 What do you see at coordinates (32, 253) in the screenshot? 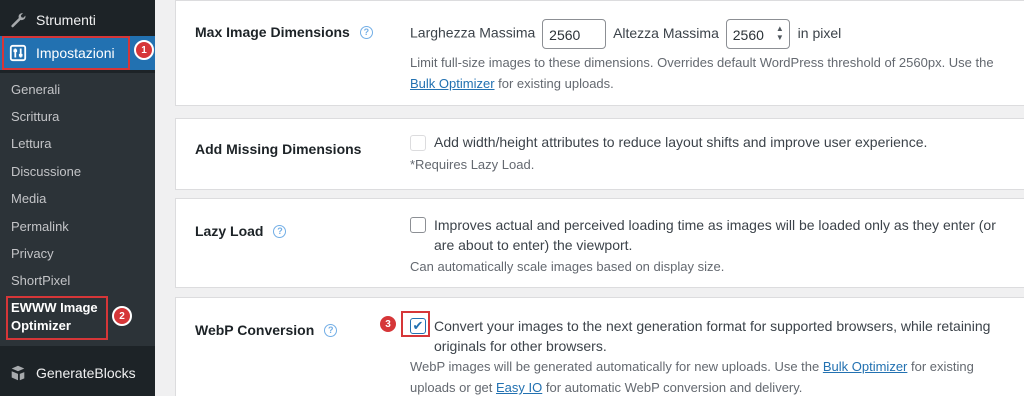
I see `submenu-privacy: Privacy` at bounding box center [32, 253].